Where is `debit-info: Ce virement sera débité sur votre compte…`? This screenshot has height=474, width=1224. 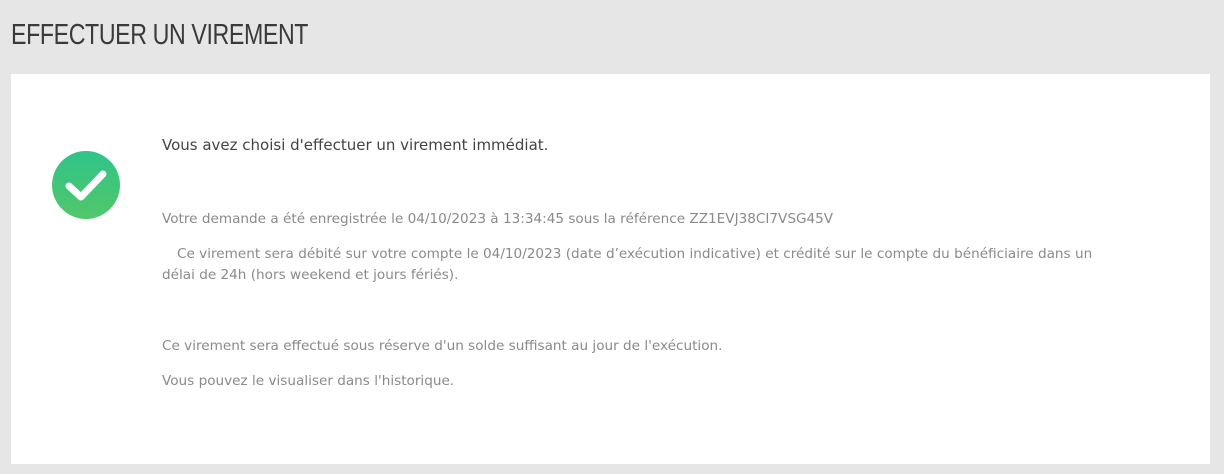
debit-info: Ce virement sera débité sur votre compte… is located at coordinates (627, 264).